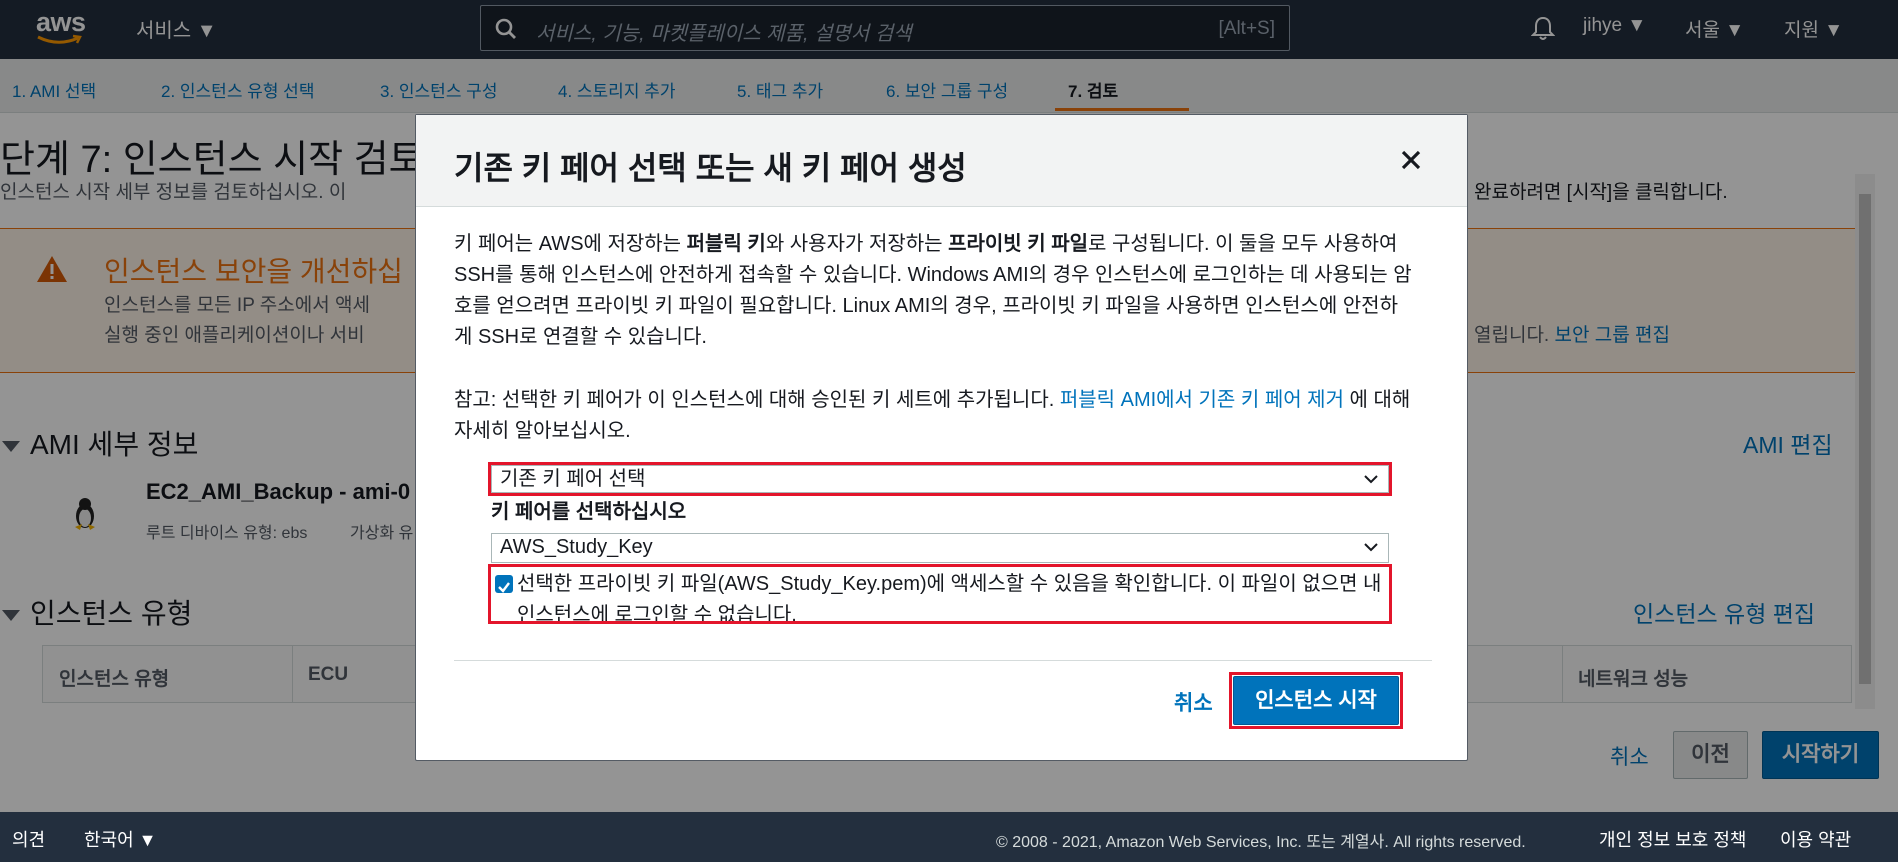 This screenshot has height=862, width=1898. I want to click on remove-key-pair-link: 퍼블릭 AMI에서 기존 키 페어 제거, so click(1202, 400).